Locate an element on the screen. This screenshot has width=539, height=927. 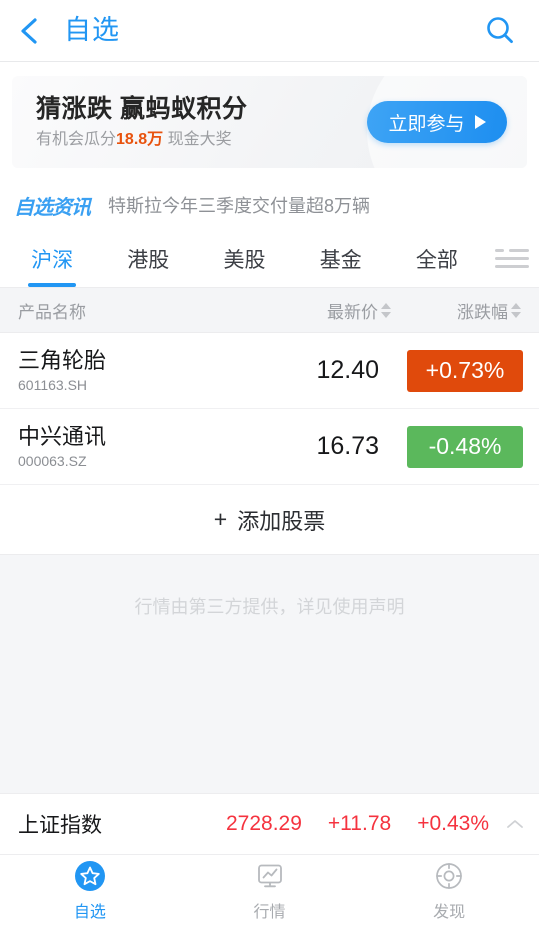
app-header: 自选 is located at coordinates (269, 31).